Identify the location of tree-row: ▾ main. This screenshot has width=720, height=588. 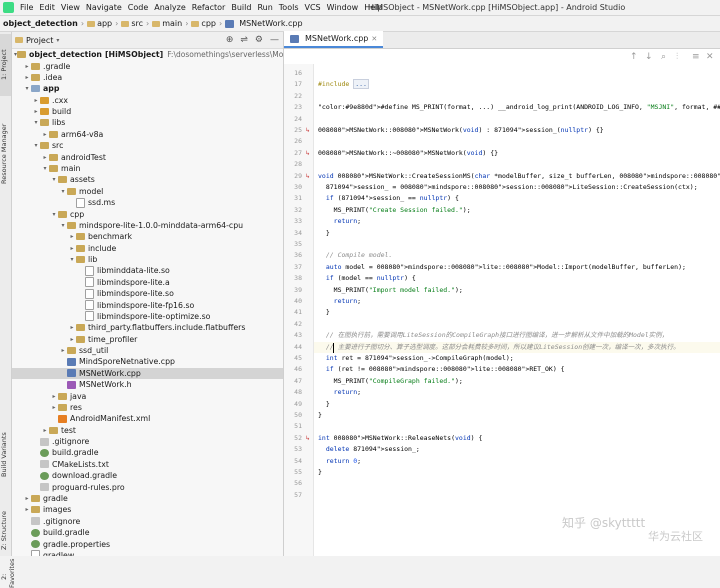
(147, 168).